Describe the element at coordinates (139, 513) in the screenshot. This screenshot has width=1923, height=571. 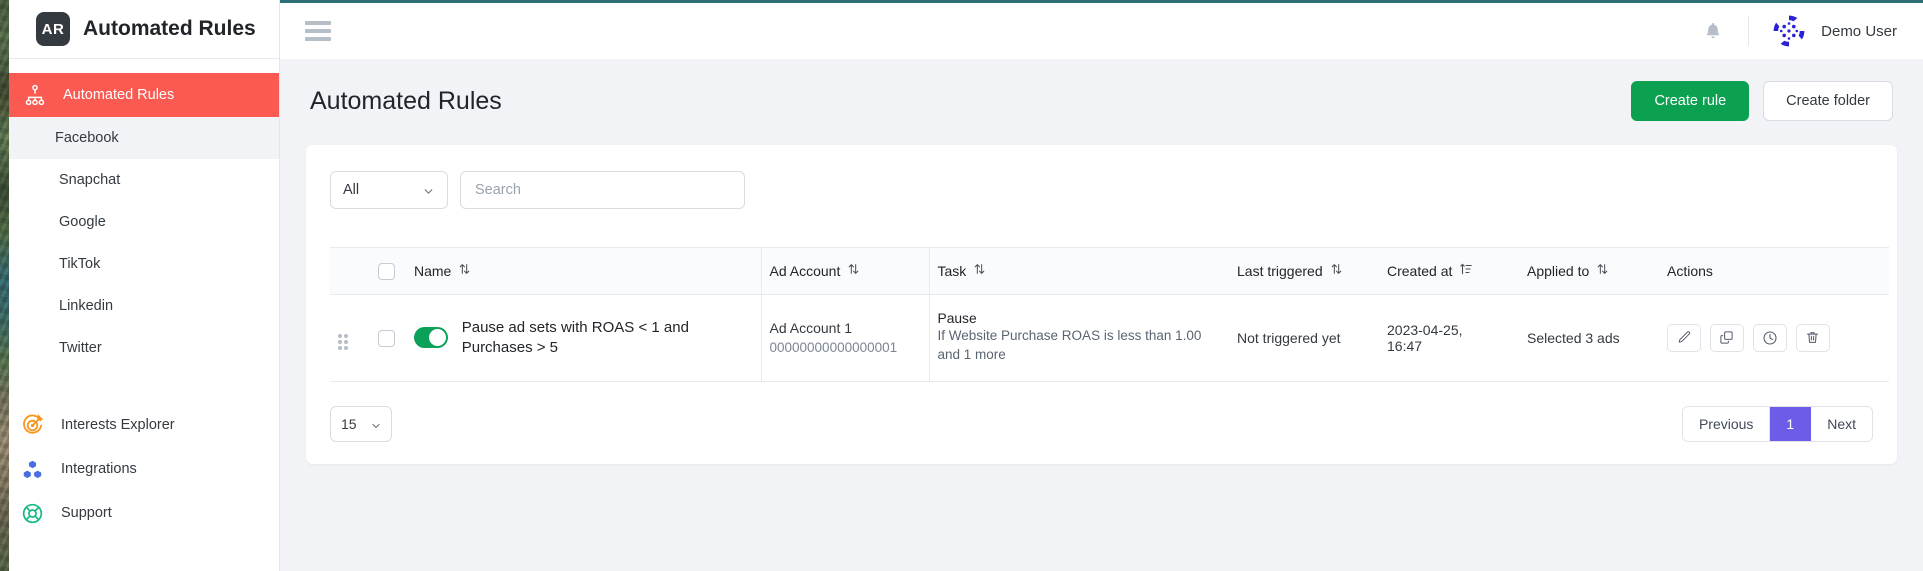
I see `sidebar-item-support: Support` at that location.